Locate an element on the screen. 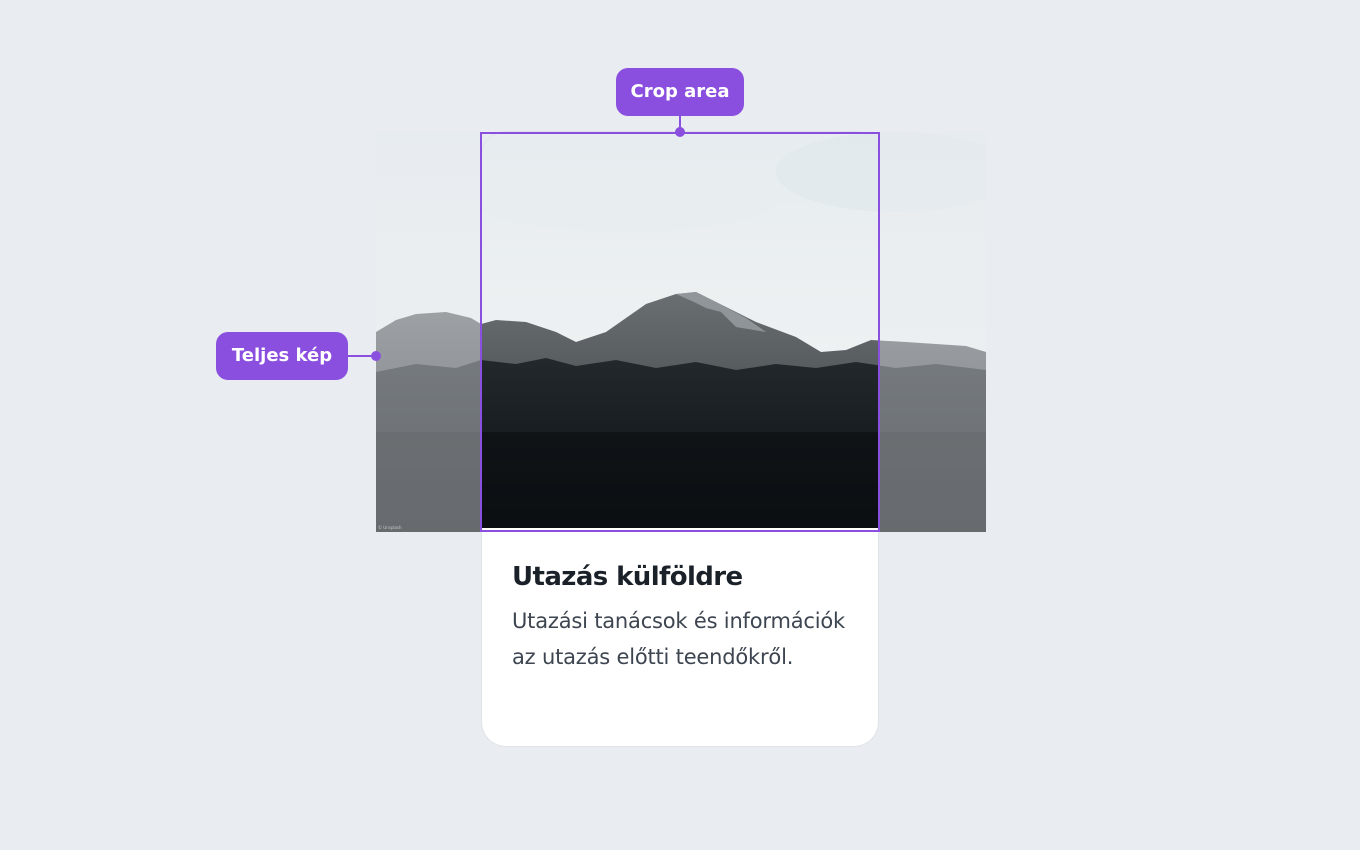 The image size is (1360, 850). image-credit: © Unsplash is located at coordinates (390, 527).